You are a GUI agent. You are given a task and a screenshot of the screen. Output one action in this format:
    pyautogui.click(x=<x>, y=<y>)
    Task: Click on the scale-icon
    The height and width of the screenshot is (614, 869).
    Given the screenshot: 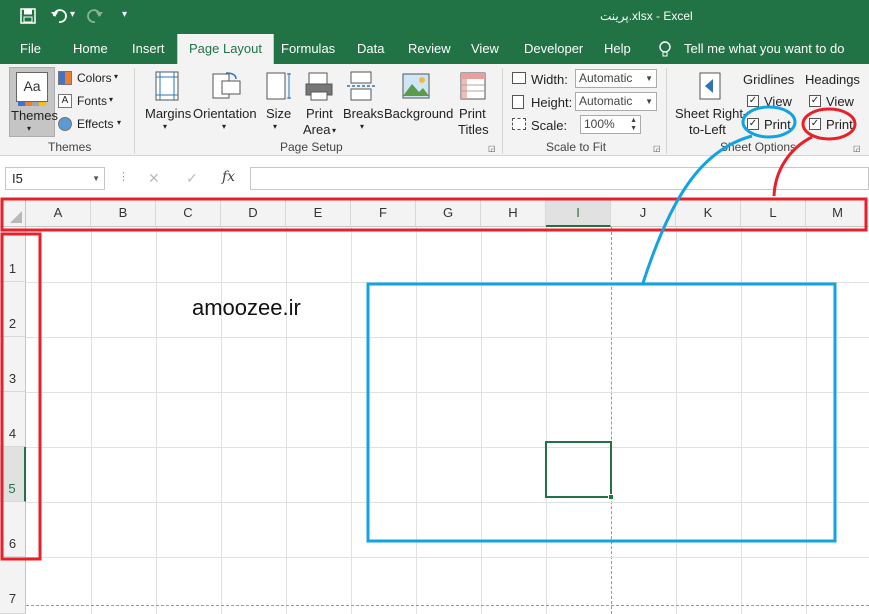 What is the action you would take?
    pyautogui.click(x=519, y=124)
    